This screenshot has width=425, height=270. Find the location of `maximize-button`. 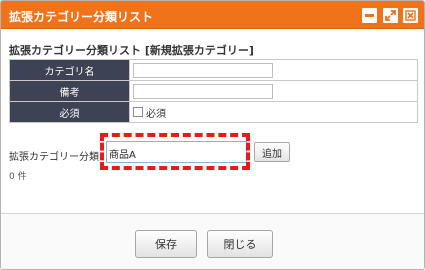

maximize-button is located at coordinates (390, 15).